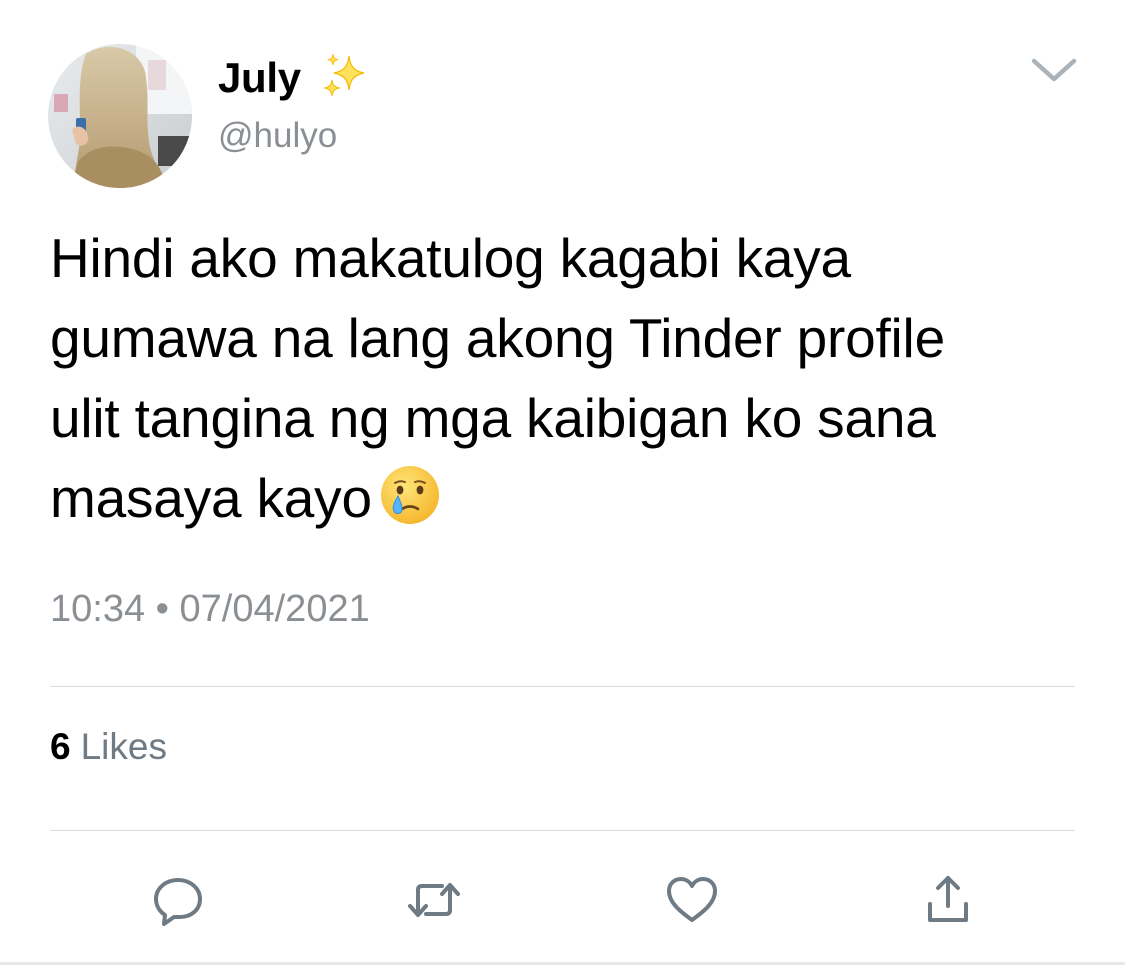 This screenshot has width=1125, height=965. I want to click on display-name: July, so click(259, 78).